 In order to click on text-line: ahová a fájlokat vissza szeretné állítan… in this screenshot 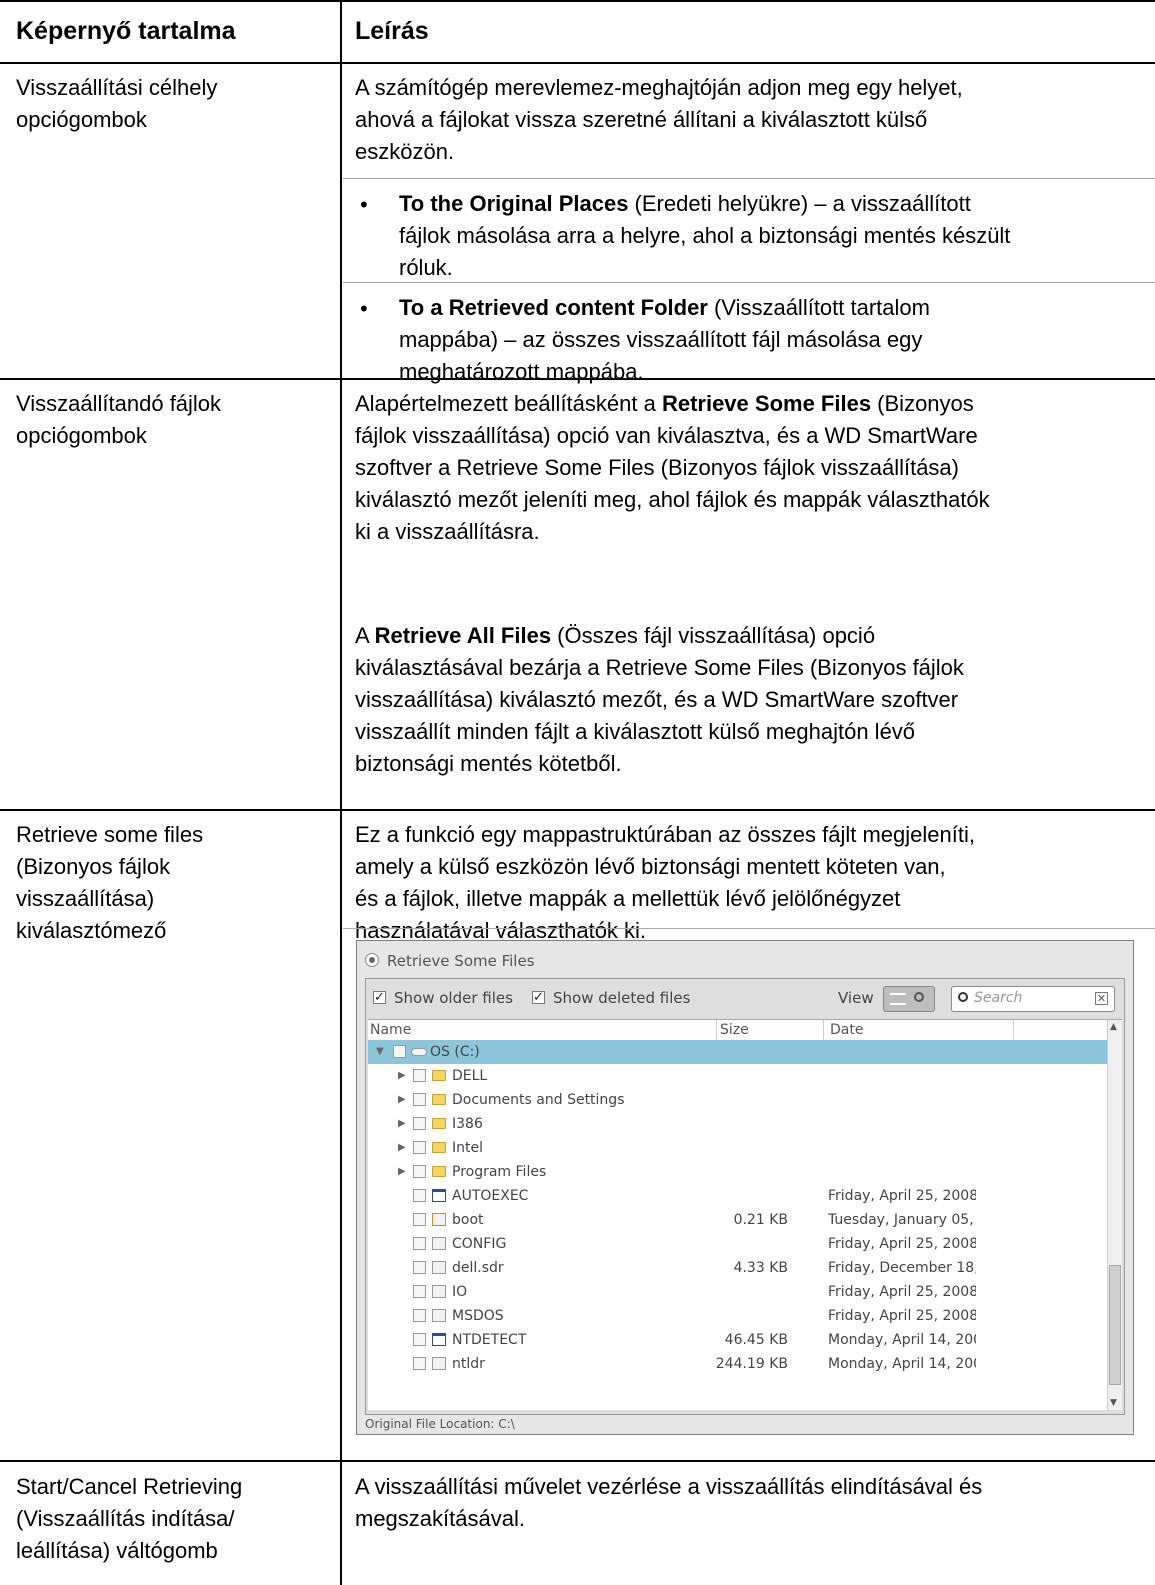, I will do `click(641, 119)`.